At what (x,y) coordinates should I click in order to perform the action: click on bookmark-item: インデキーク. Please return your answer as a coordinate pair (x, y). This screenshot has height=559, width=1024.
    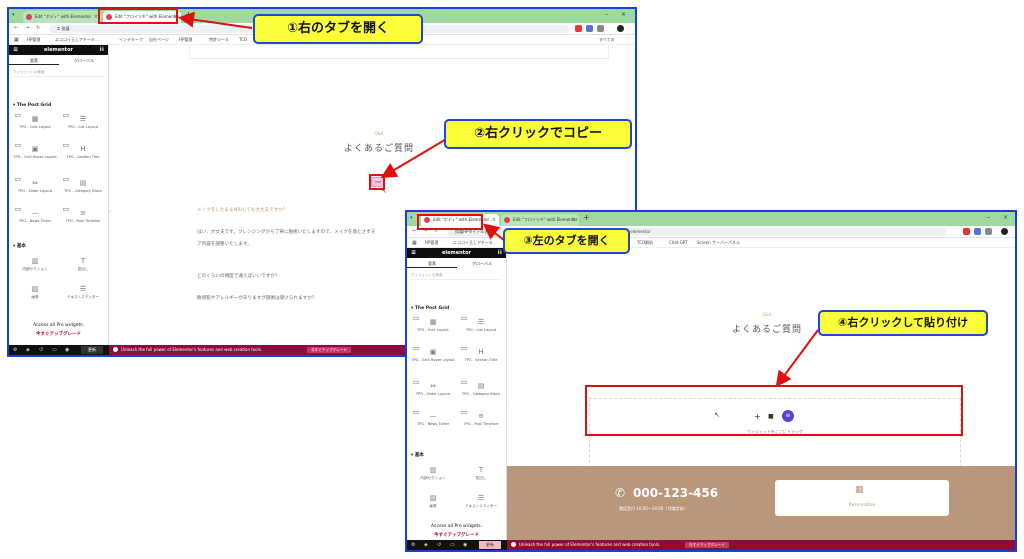
    Looking at the image, I should click on (131, 40).